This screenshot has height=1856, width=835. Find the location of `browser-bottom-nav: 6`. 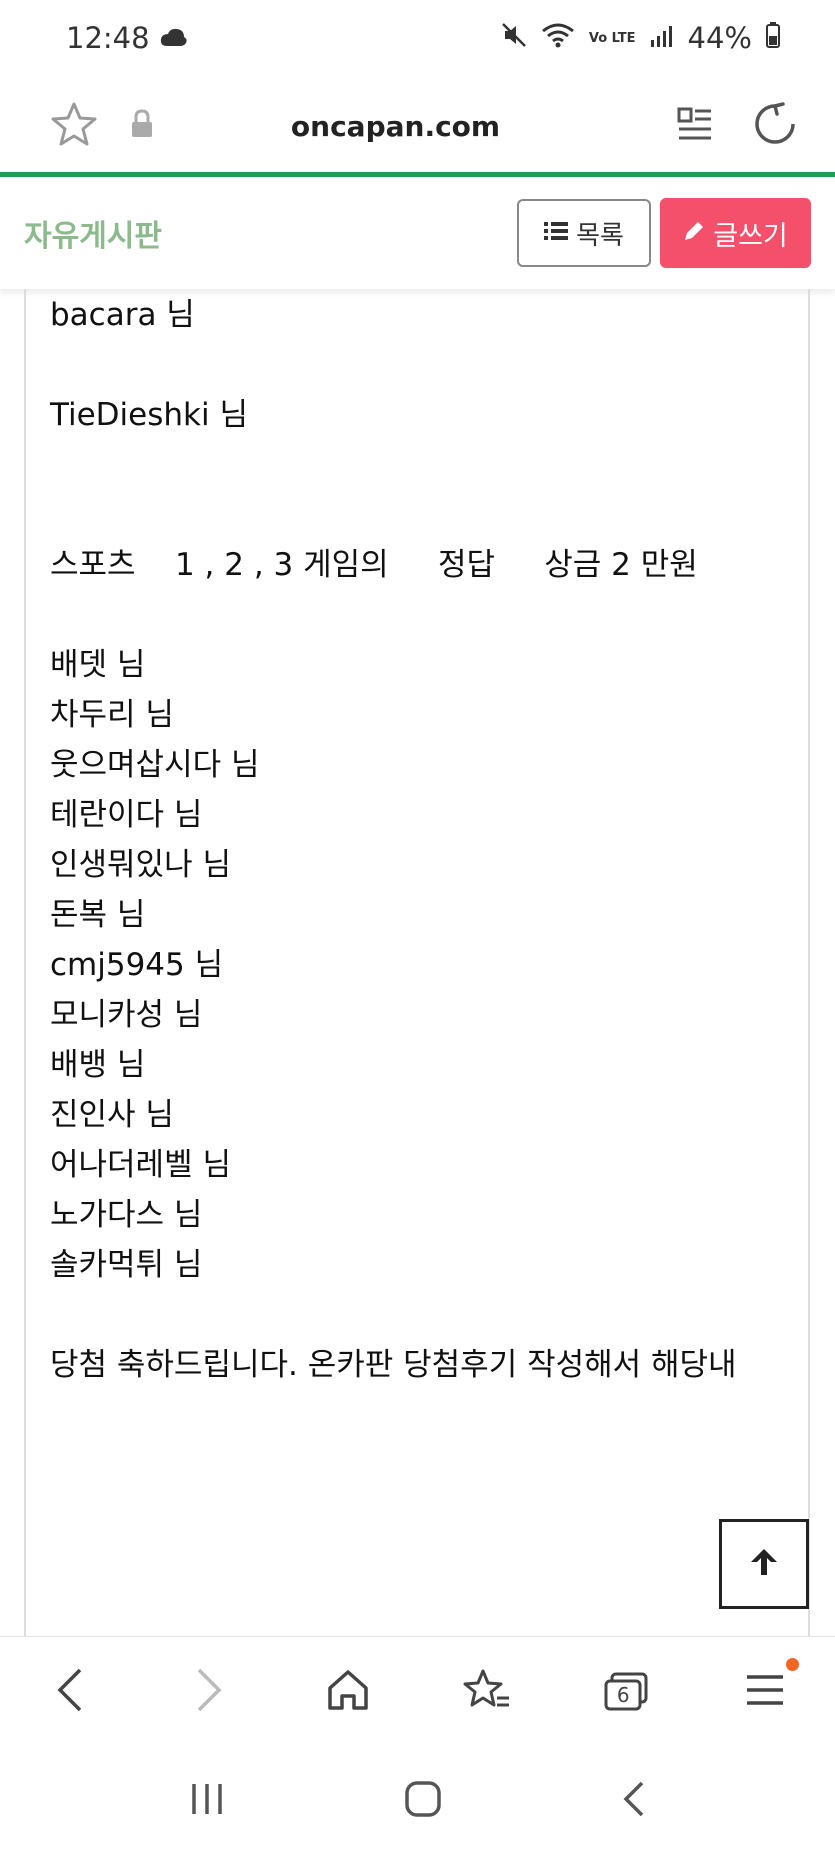

browser-bottom-nav: 6 is located at coordinates (417, 1691).